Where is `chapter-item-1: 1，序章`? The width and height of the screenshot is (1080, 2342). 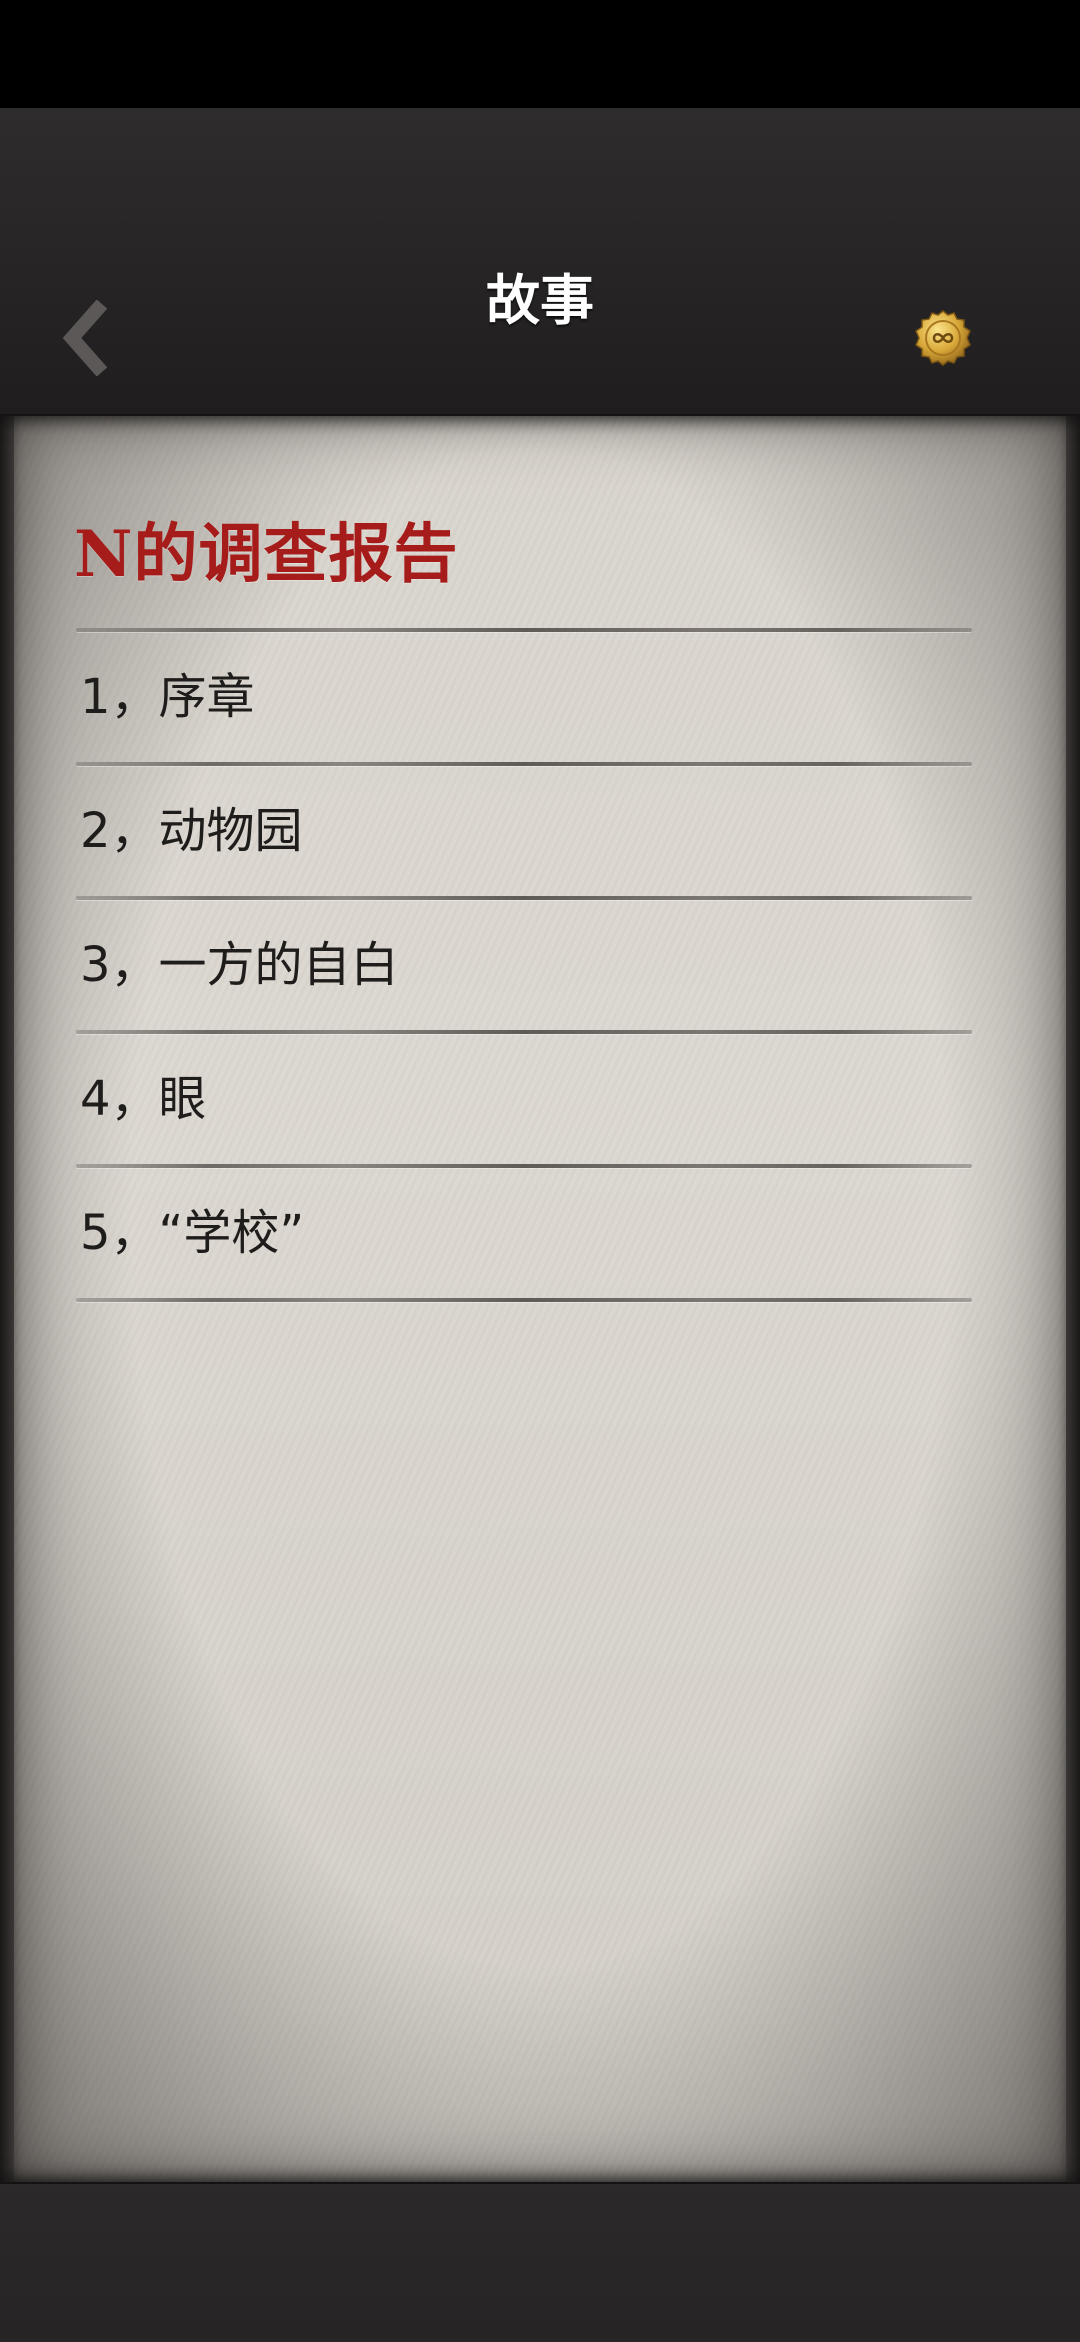
chapter-item-1: 1，序章 is located at coordinates (524, 697).